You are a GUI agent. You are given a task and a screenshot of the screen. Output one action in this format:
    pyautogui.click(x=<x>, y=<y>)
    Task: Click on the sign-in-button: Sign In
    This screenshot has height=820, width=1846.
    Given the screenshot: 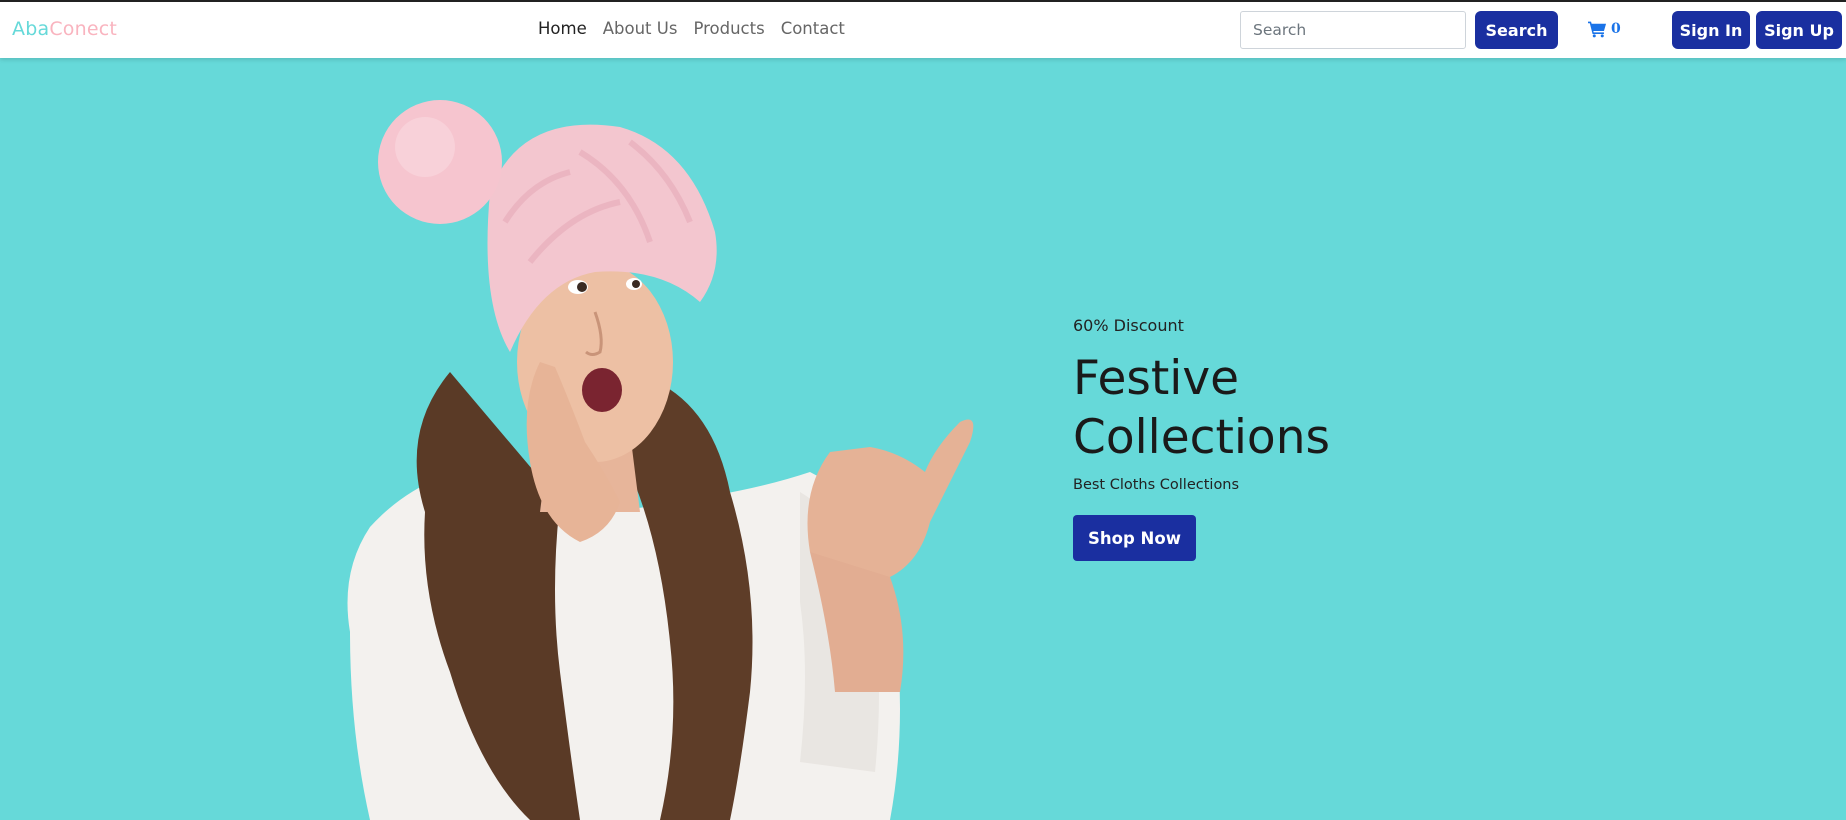 What is the action you would take?
    pyautogui.click(x=1711, y=30)
    